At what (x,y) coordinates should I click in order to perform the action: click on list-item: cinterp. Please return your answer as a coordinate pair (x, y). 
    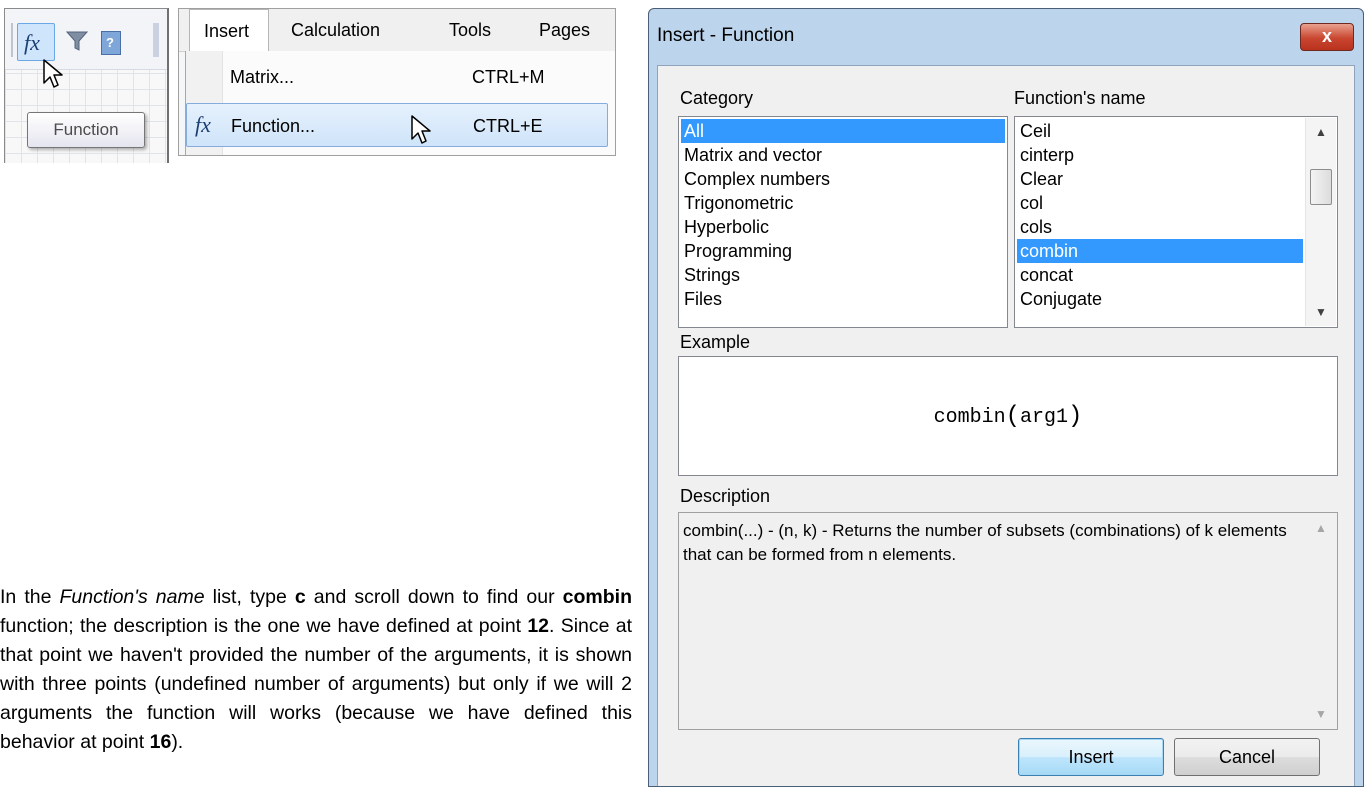
    Looking at the image, I should click on (1160, 155).